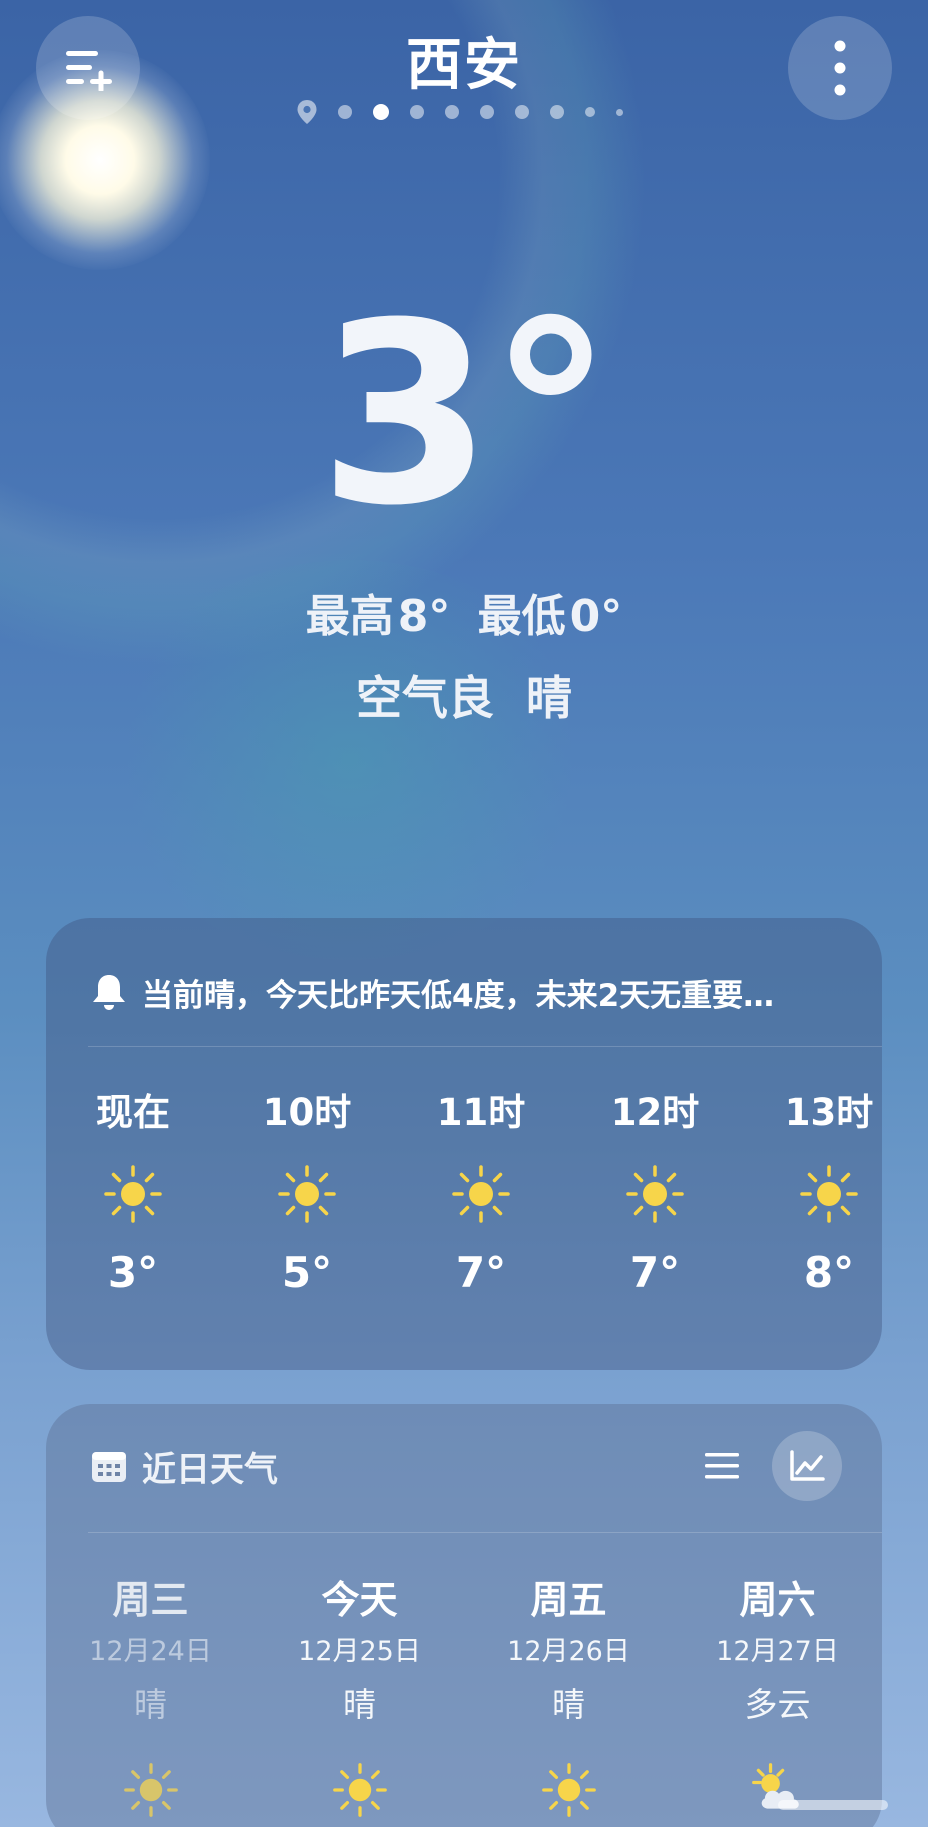  What do you see at coordinates (833, 1805) in the screenshot?
I see `gesture-bar` at bounding box center [833, 1805].